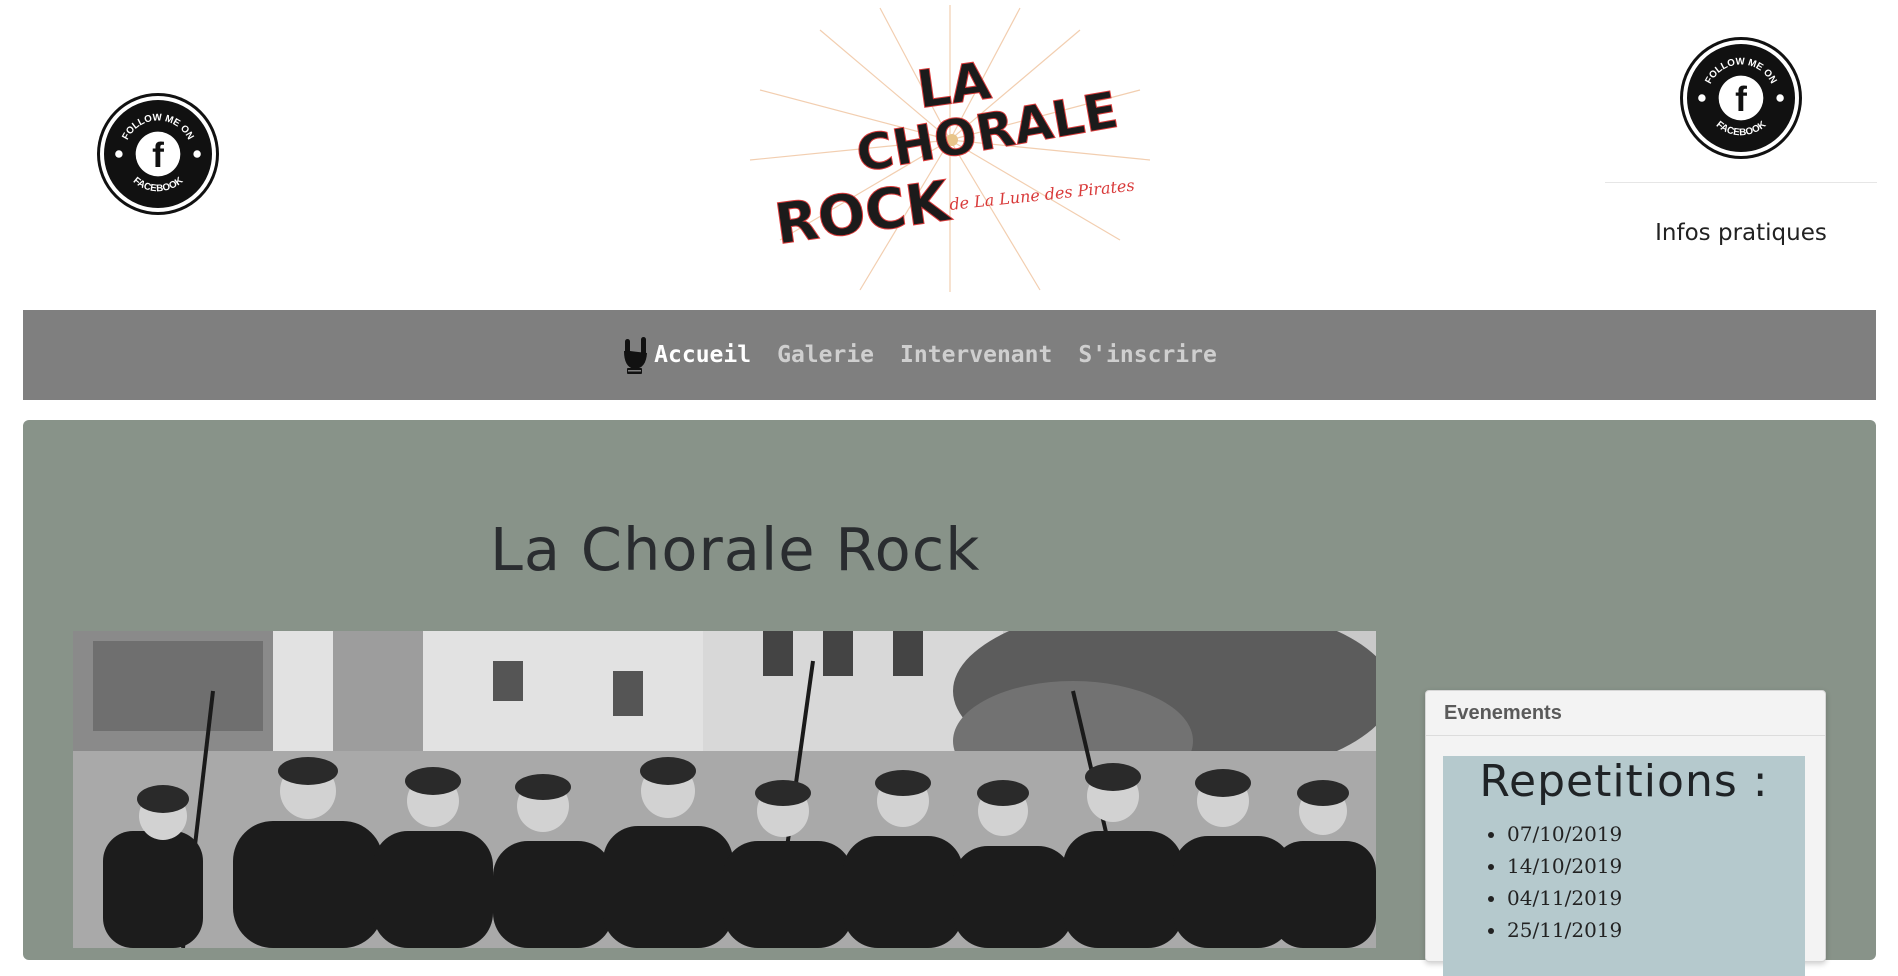 This screenshot has width=1898, height=976. I want to click on nav-item-galerie: Galerie, so click(825, 355).